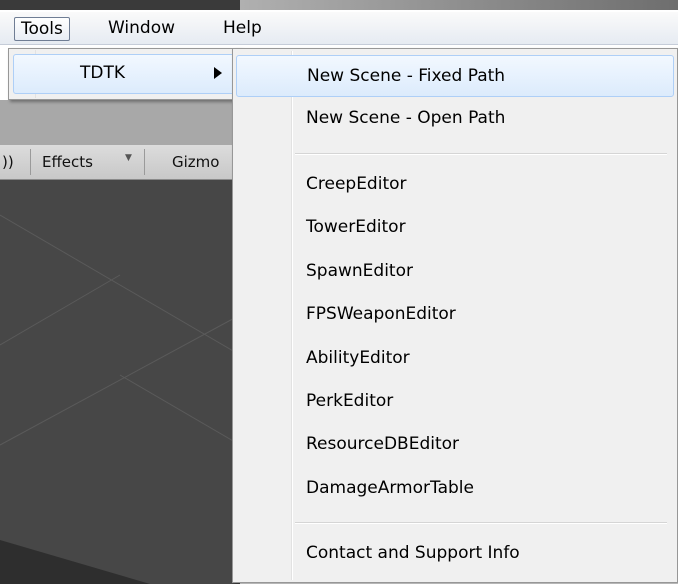  I want to click on menu-item-spawn-editor: SpawnEditor, so click(454, 271).